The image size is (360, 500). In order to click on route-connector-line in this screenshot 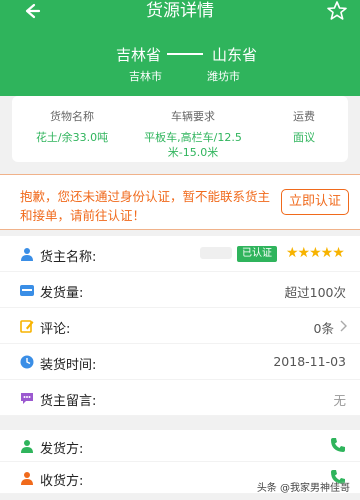, I will do `click(185, 54)`.